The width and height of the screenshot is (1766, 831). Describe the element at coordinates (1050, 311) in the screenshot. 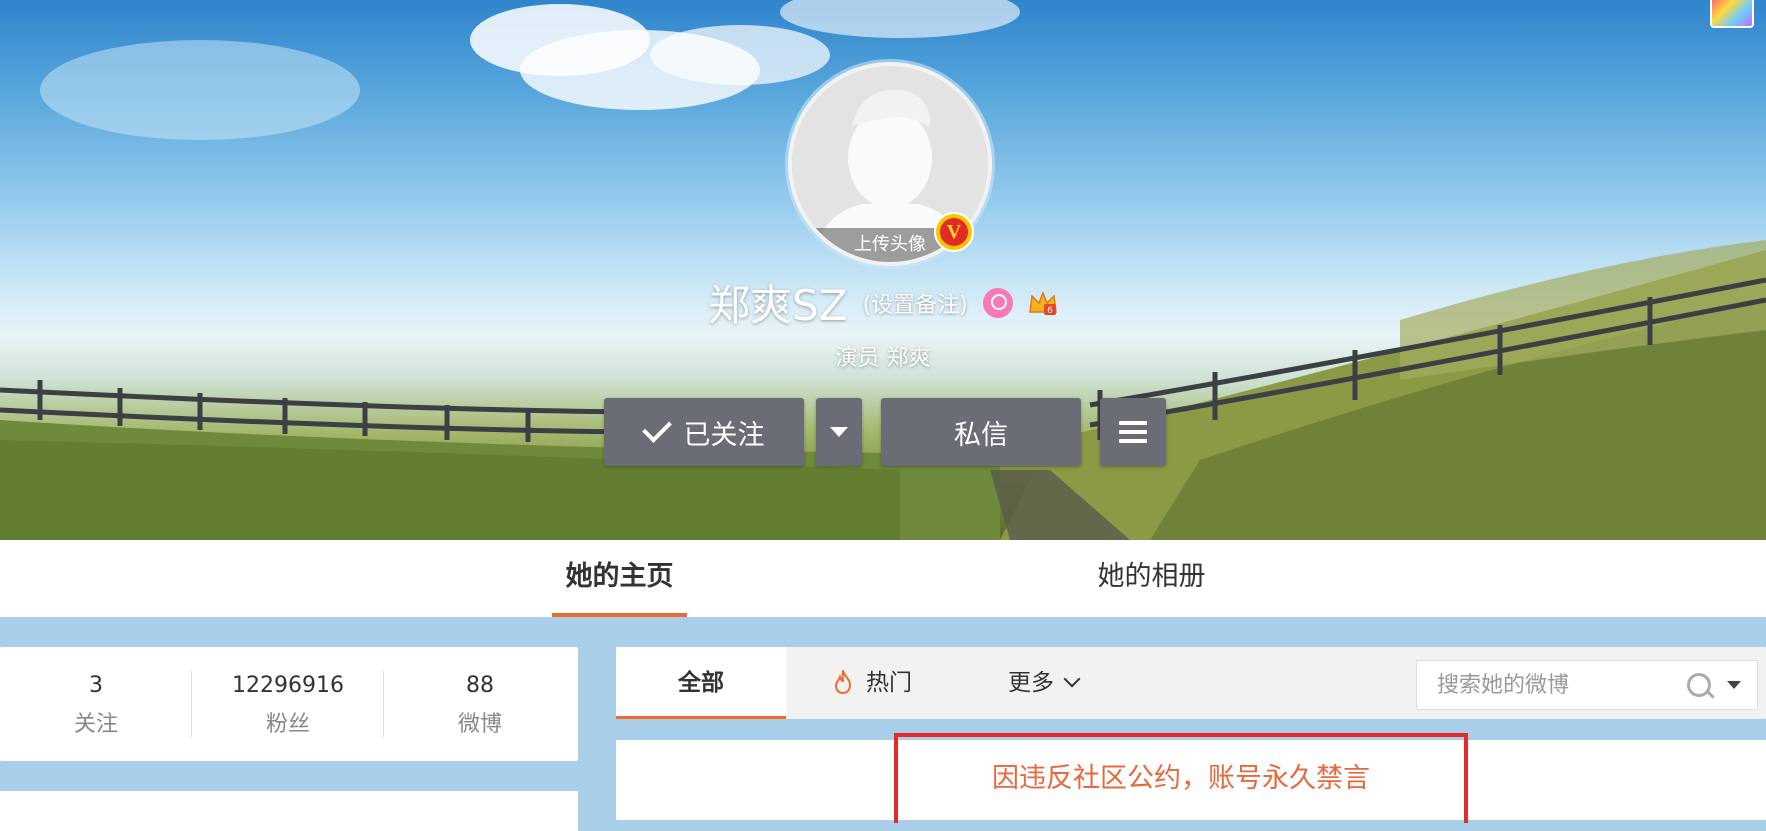

I see `svg-text: 6` at that location.